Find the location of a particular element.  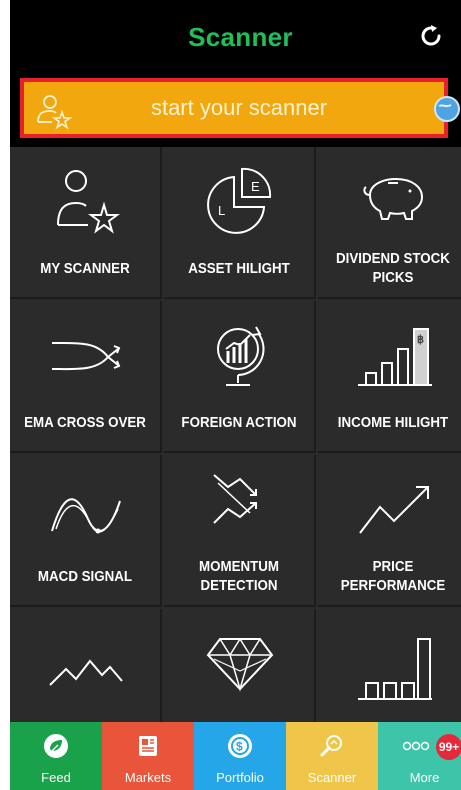

grid-item-my-scanner: MY SCANNER is located at coordinates (86, 223).